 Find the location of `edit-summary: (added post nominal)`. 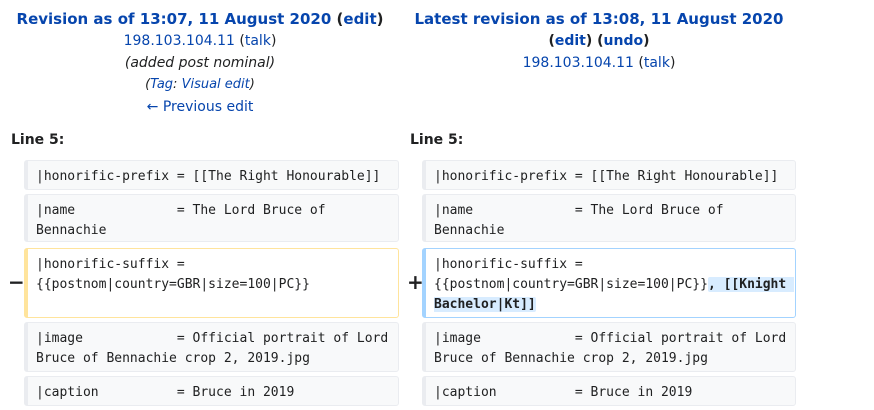

edit-summary: (added post nominal) is located at coordinates (200, 63).